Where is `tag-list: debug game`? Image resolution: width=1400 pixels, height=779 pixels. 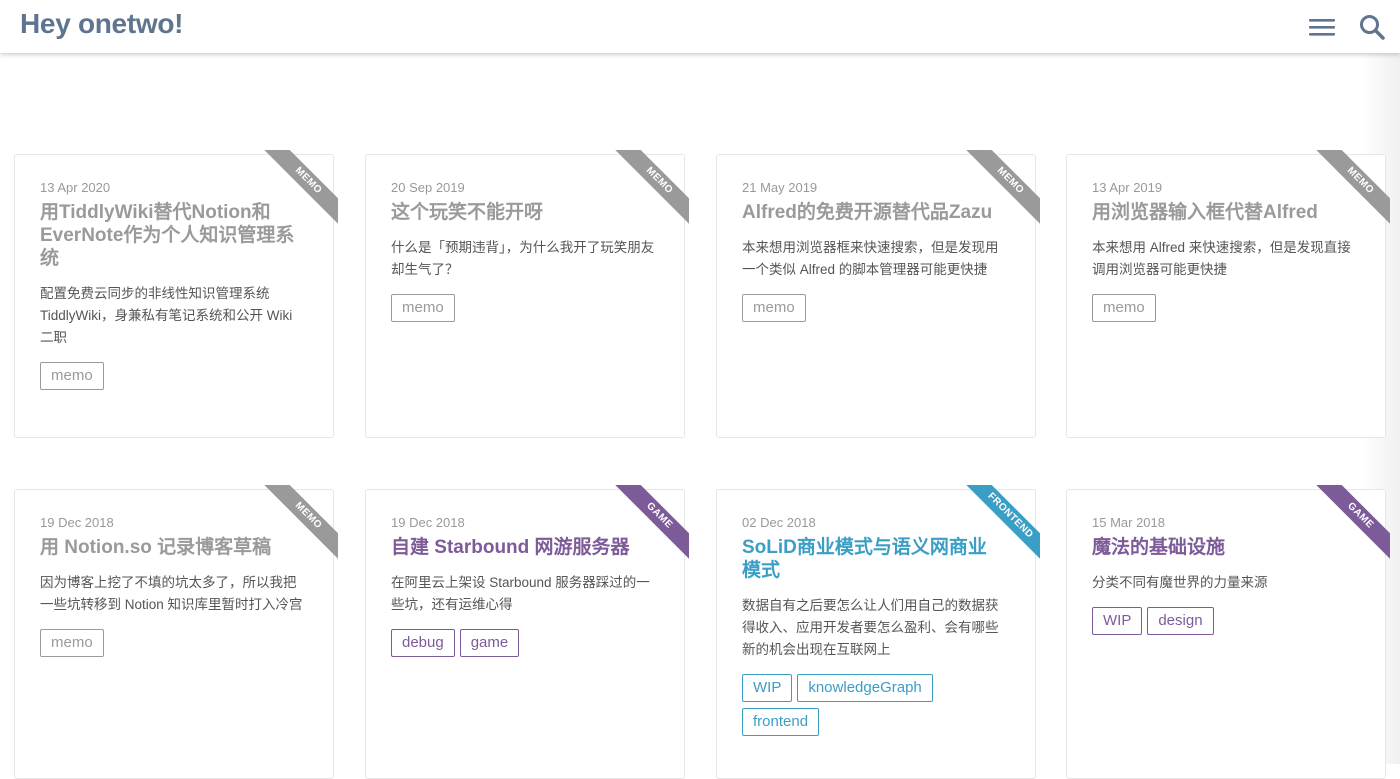 tag-list: debug game is located at coordinates (525, 648).